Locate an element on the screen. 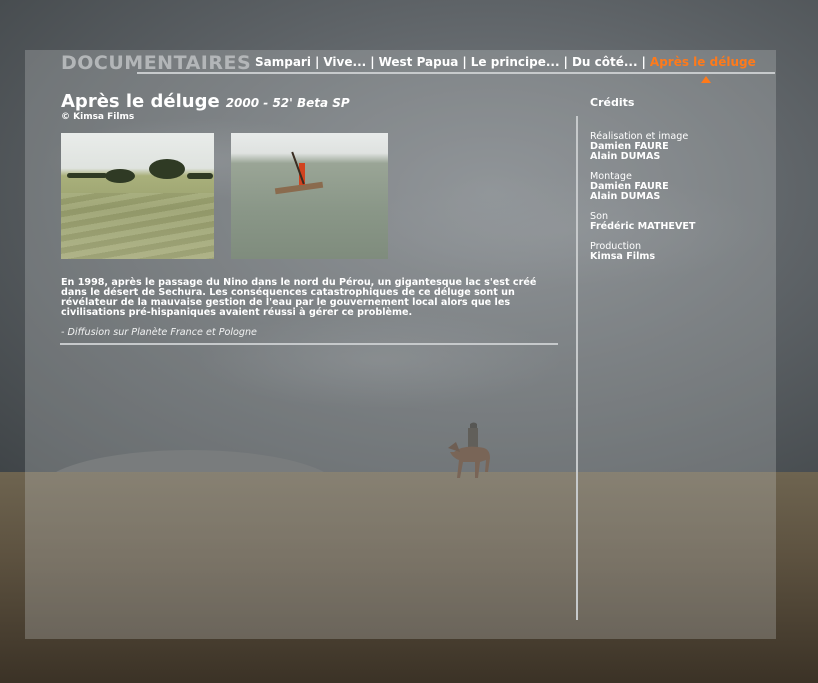 Image resolution: width=818 pixels, height=683 pixels. film-title: Après le déluge is located at coordinates (140, 101).